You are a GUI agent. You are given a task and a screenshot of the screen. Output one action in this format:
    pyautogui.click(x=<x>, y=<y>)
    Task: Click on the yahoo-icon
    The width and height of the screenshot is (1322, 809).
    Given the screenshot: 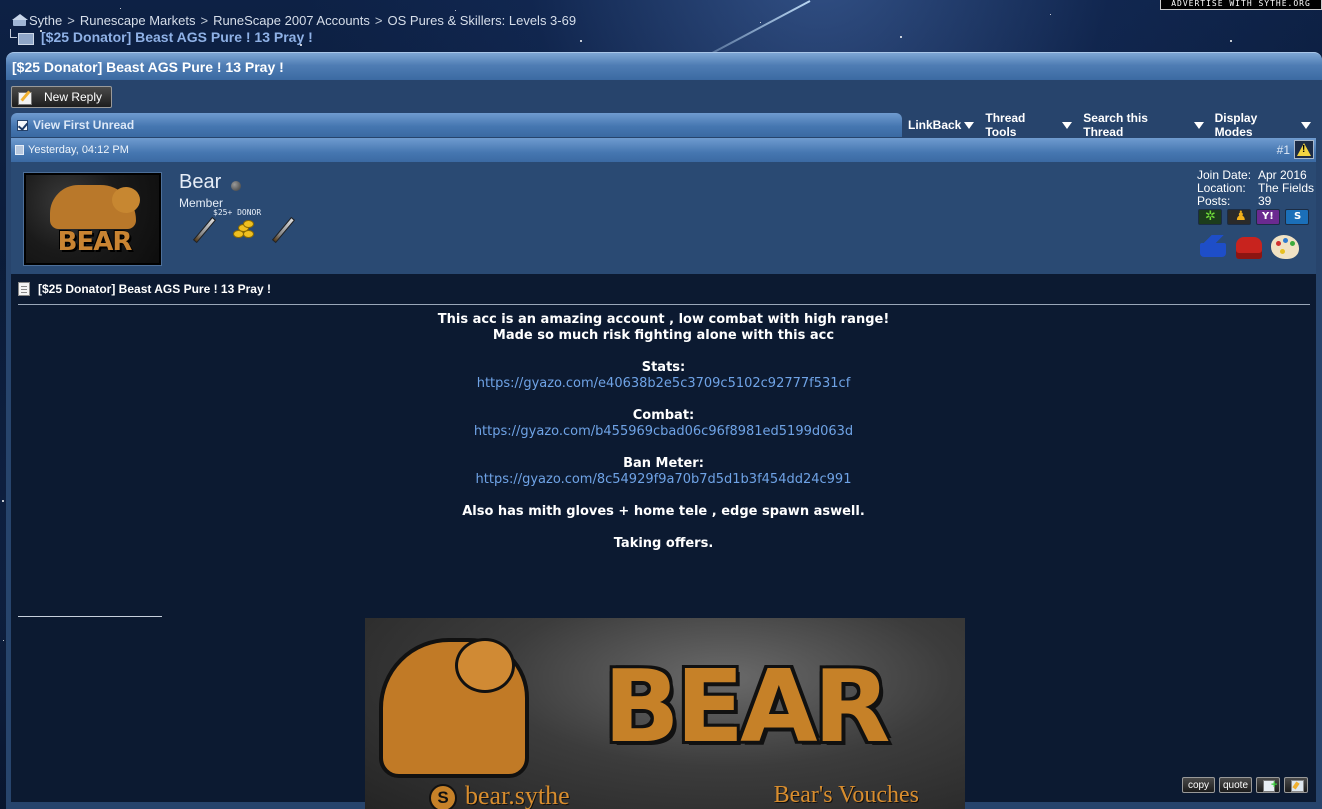 What is the action you would take?
    pyautogui.click(x=1268, y=217)
    